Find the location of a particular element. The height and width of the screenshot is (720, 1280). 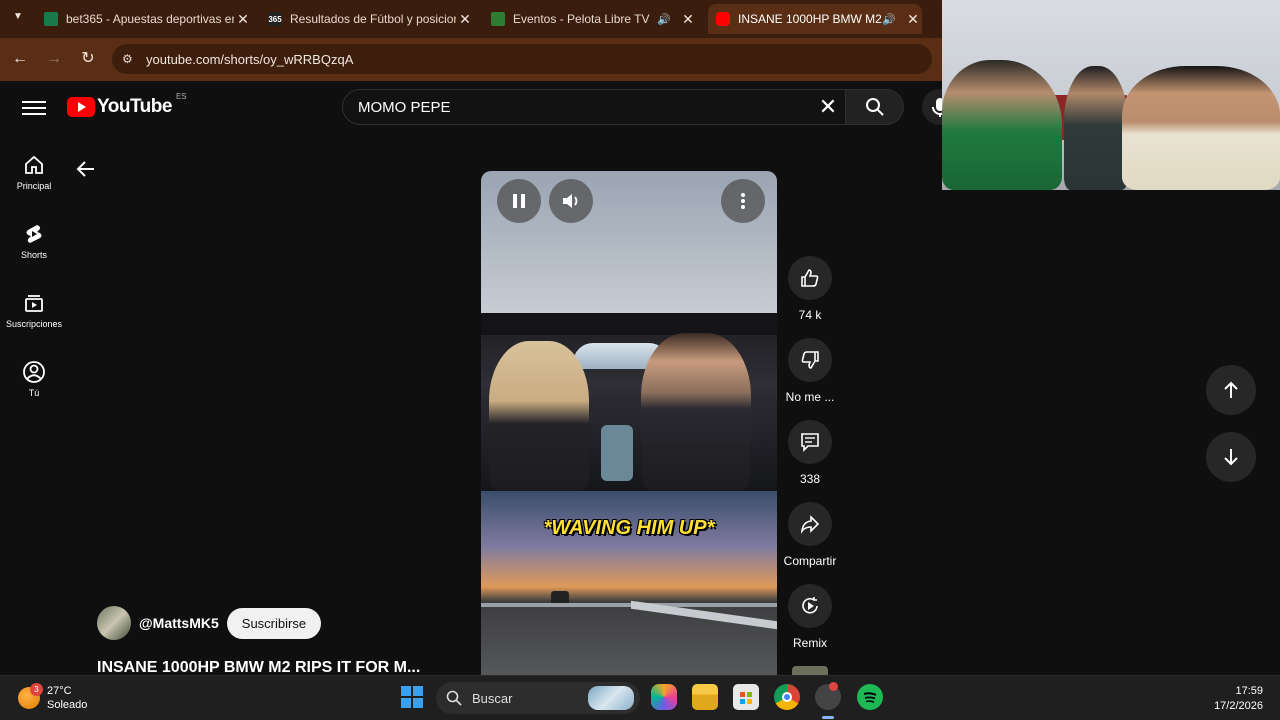

sun-icon: 3 is located at coordinates (30, 696).